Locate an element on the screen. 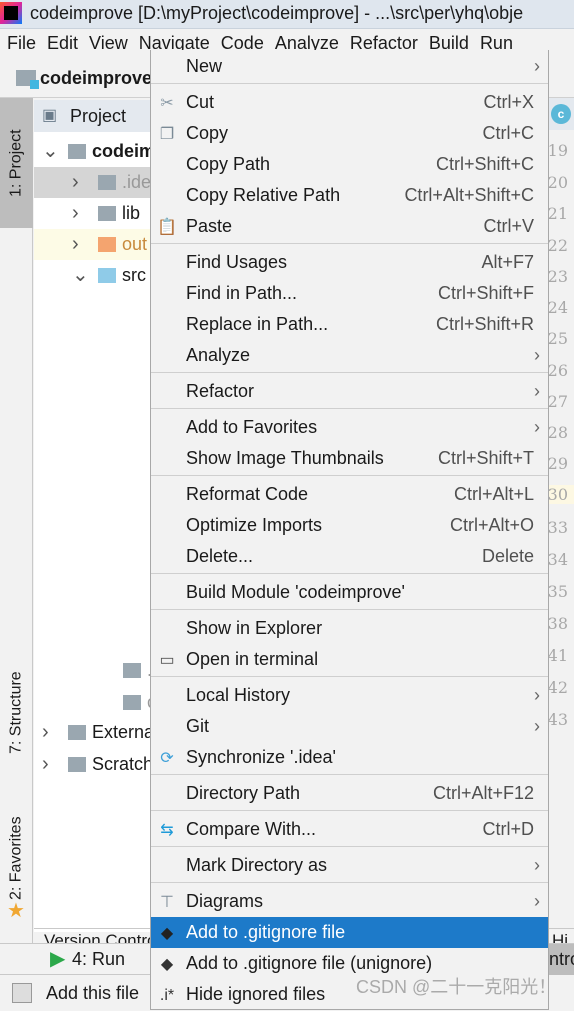 The width and height of the screenshot is (574, 1011). menu-view: View is located at coordinates (108, 43).